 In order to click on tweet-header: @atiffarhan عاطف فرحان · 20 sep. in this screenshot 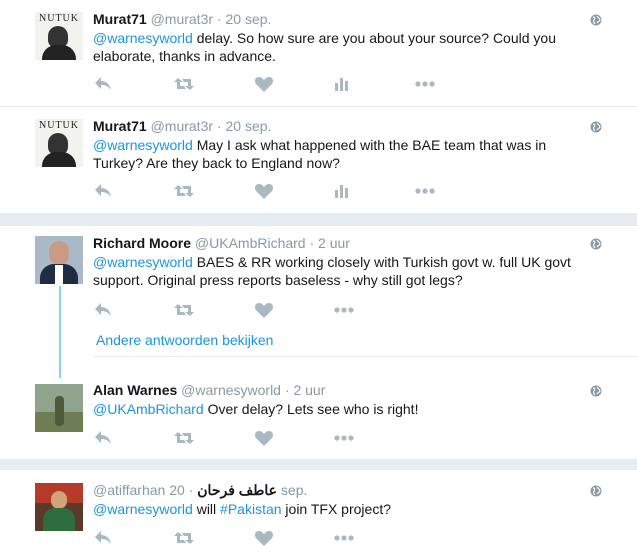, I will do `click(200, 490)`.